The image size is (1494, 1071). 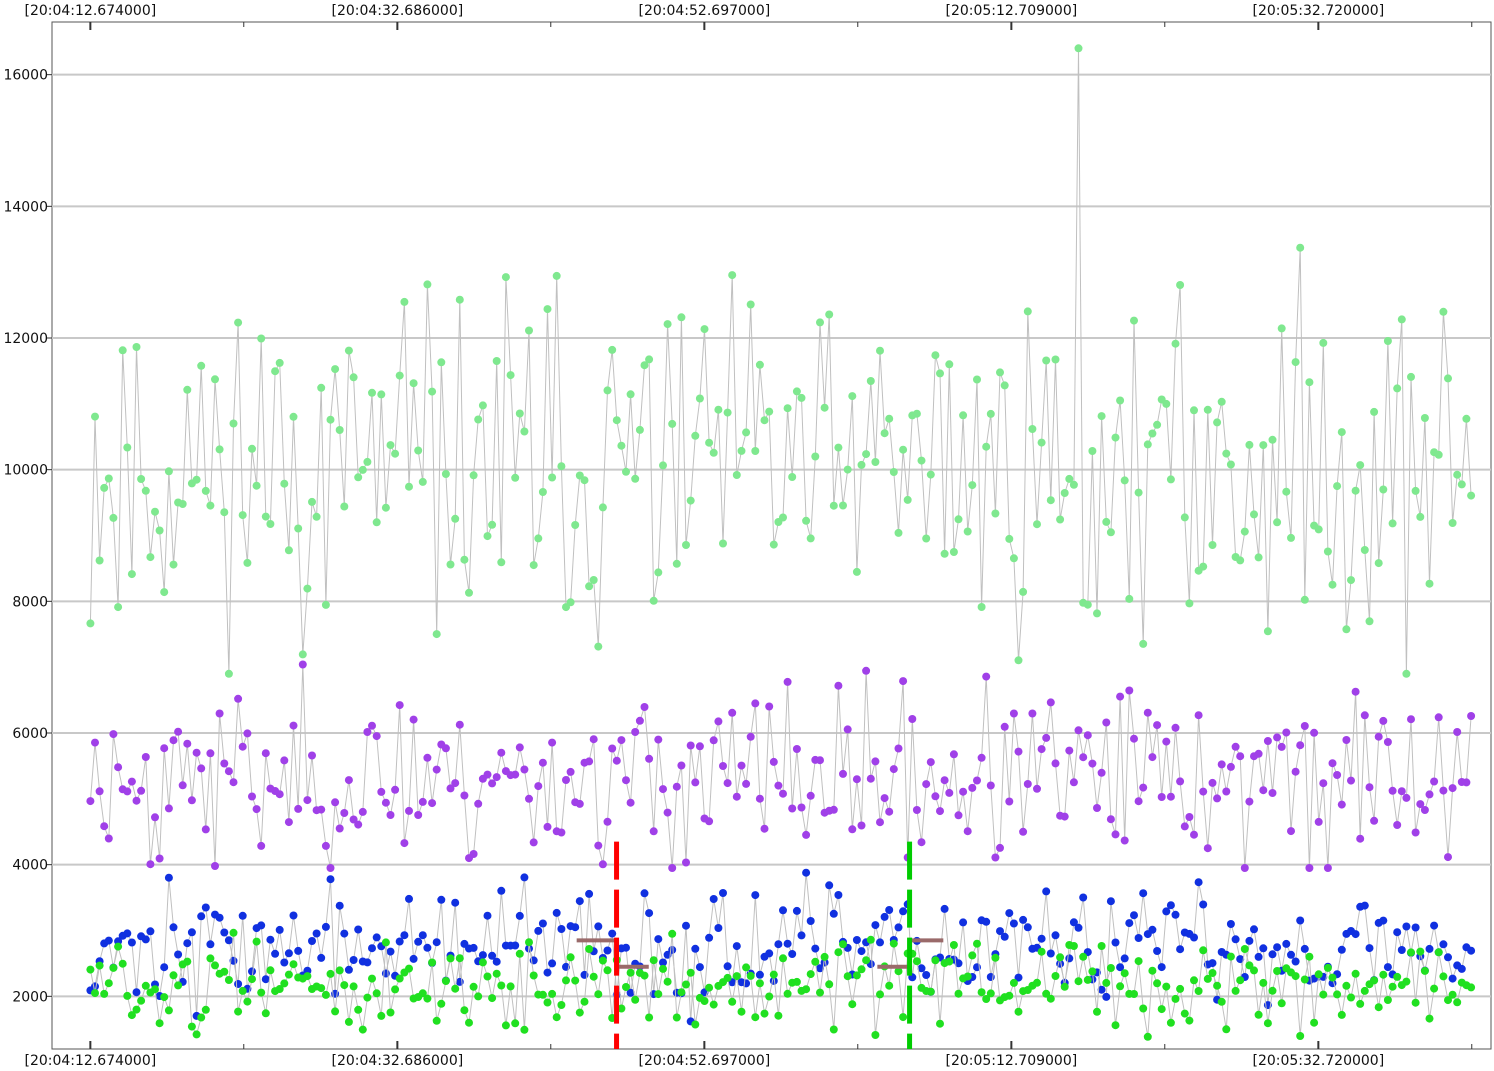 What do you see at coordinates (30, 602) in the screenshot?
I see `y-tick-label: 8000` at bounding box center [30, 602].